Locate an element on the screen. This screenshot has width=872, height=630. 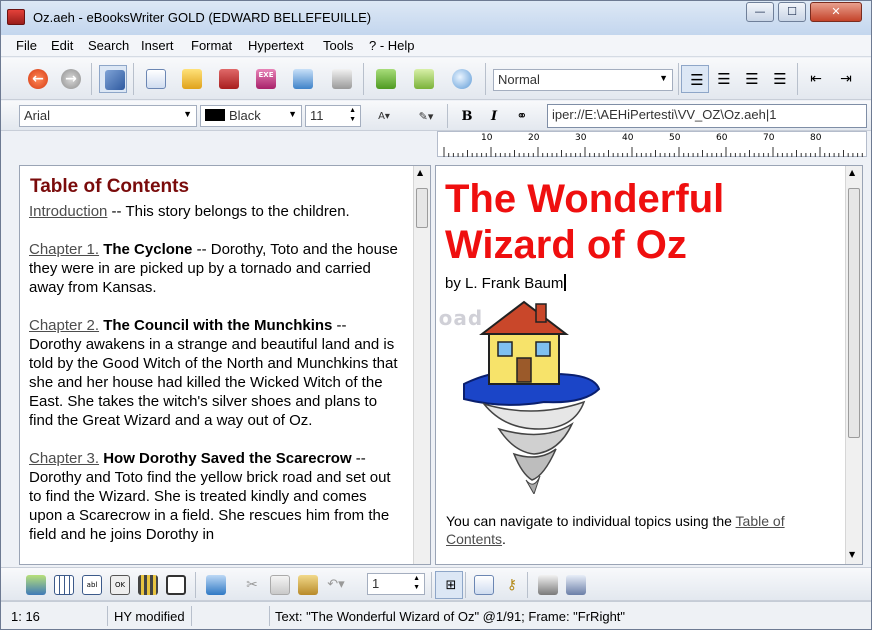
menu-edit: Edit is located at coordinates (62, 45).